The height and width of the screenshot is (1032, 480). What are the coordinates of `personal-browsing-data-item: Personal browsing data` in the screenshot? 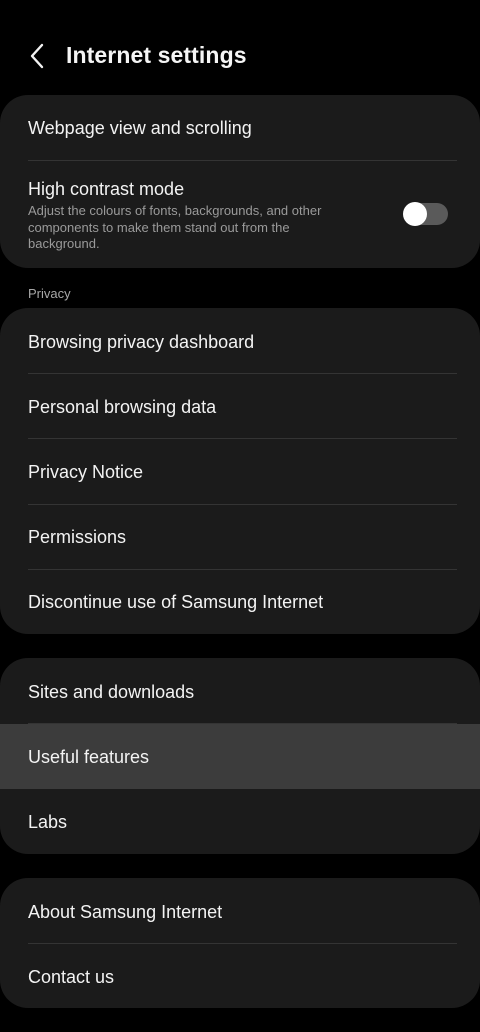 It's located at (240, 406).